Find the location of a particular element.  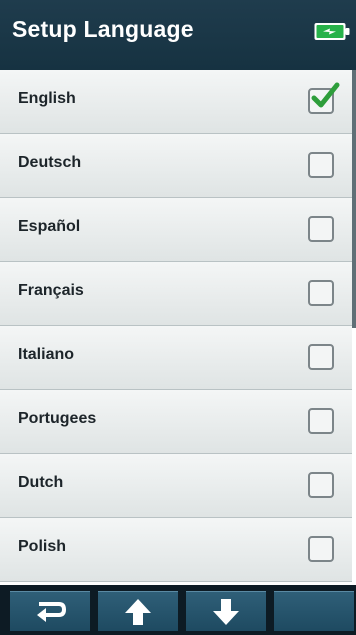

language-label: Portugees is located at coordinates (57, 418).